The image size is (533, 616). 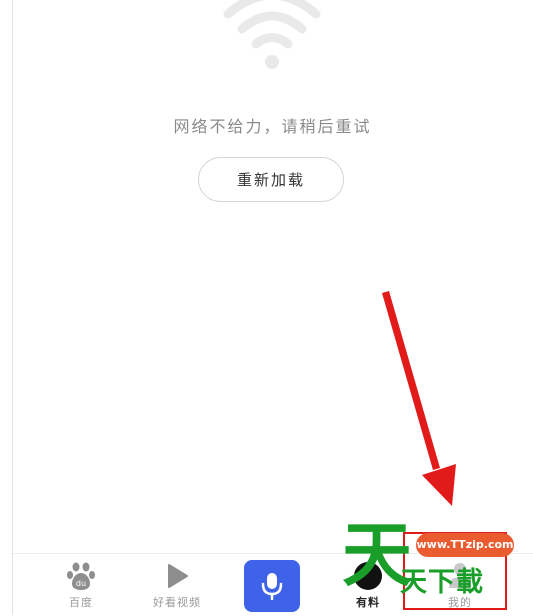 What do you see at coordinates (419, 398) in the screenshot?
I see `red-arrow-annotation` at bounding box center [419, 398].